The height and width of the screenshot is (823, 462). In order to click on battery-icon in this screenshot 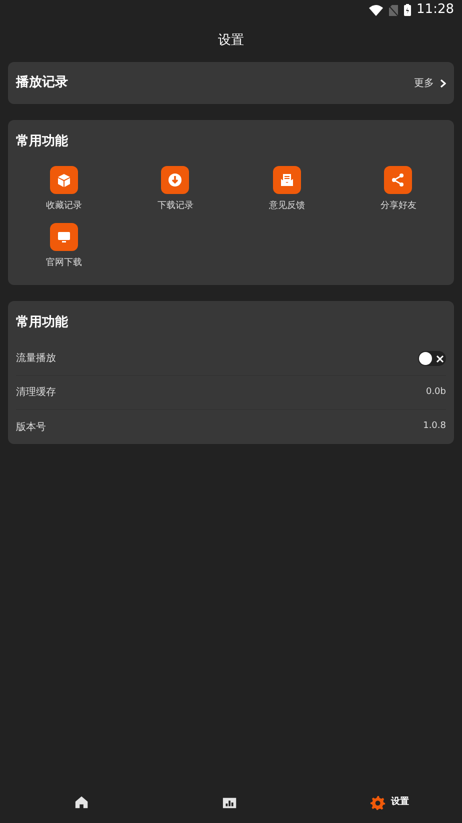, I will do `click(407, 10)`.